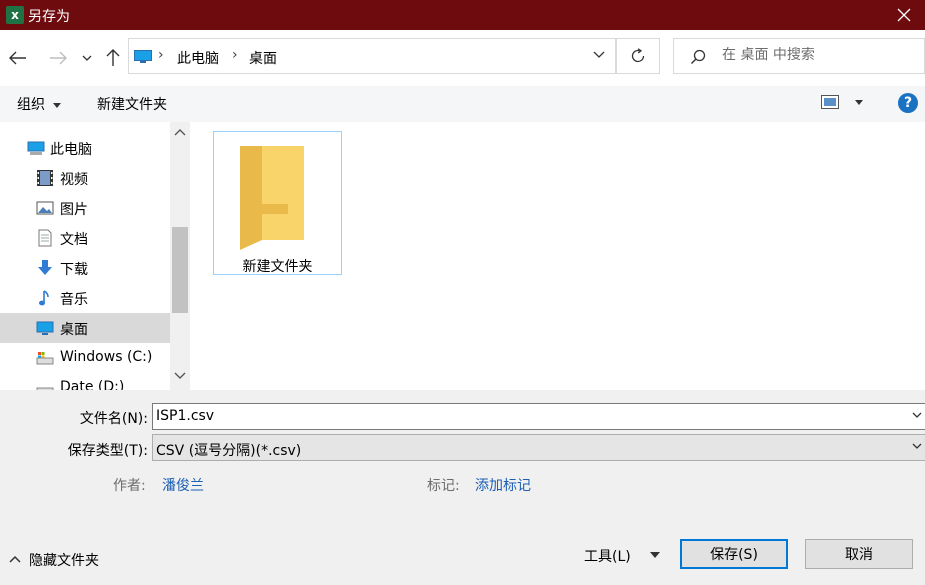 The image size is (925, 585). What do you see at coordinates (443, 486) in the screenshot?
I see `tags-label: 标记:` at bounding box center [443, 486].